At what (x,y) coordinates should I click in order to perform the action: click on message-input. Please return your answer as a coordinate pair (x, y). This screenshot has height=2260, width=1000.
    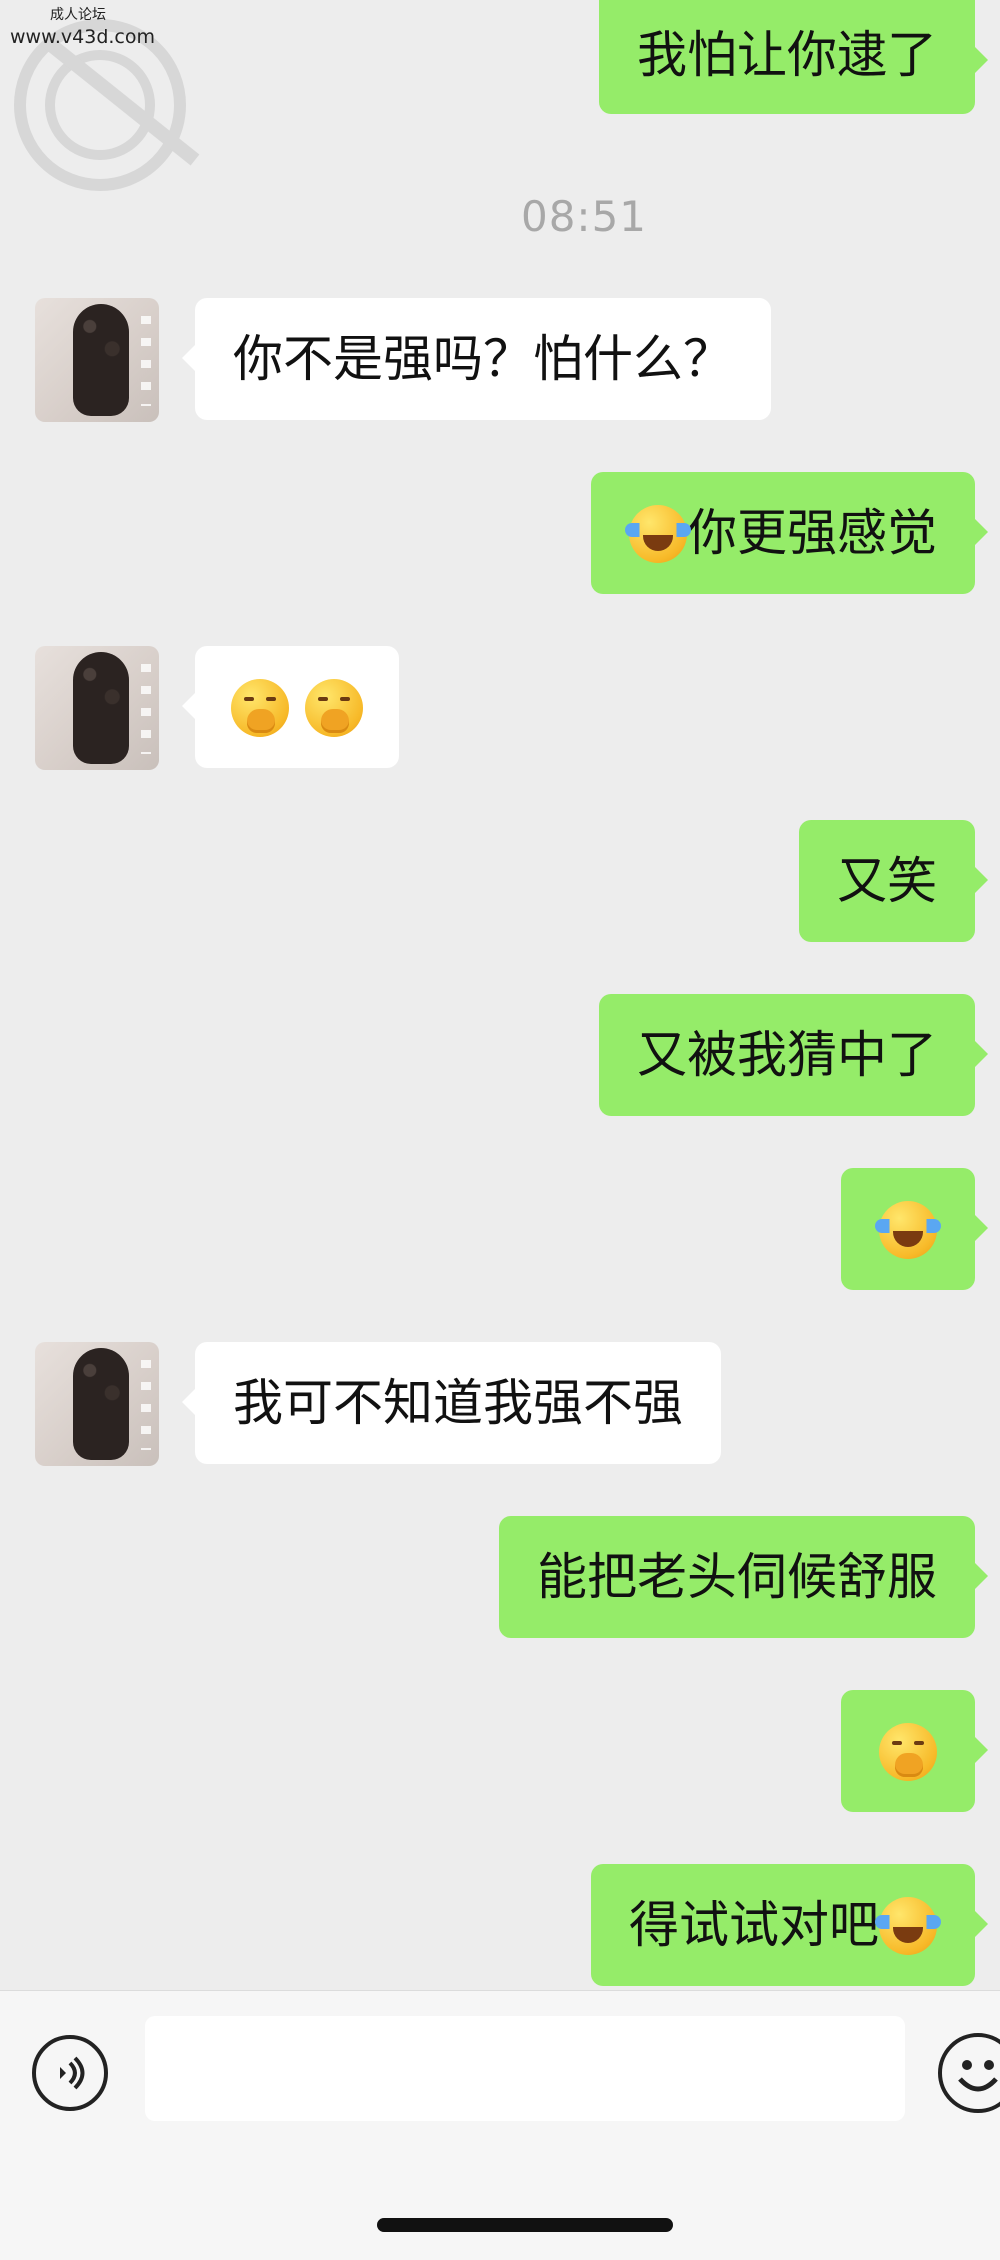
    Looking at the image, I should click on (525, 2068).